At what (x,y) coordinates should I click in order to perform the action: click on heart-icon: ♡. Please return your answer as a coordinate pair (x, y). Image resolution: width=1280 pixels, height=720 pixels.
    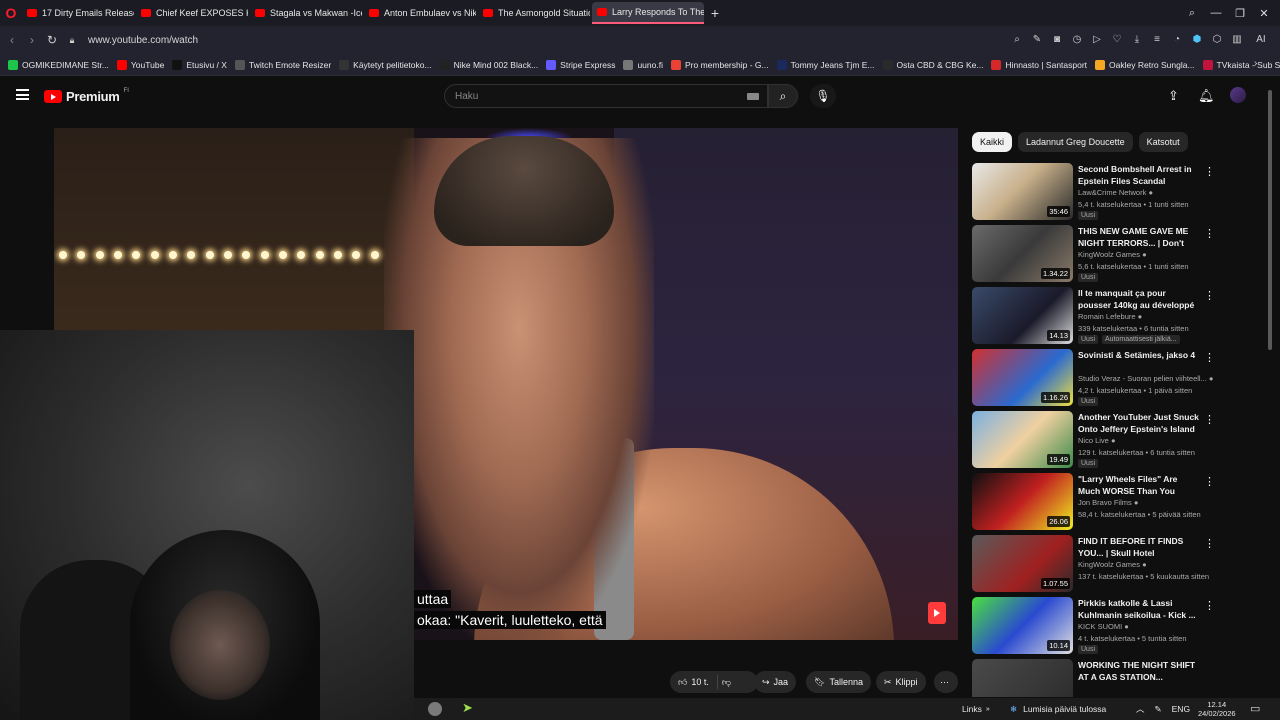
    Looking at the image, I should click on (1117, 40).